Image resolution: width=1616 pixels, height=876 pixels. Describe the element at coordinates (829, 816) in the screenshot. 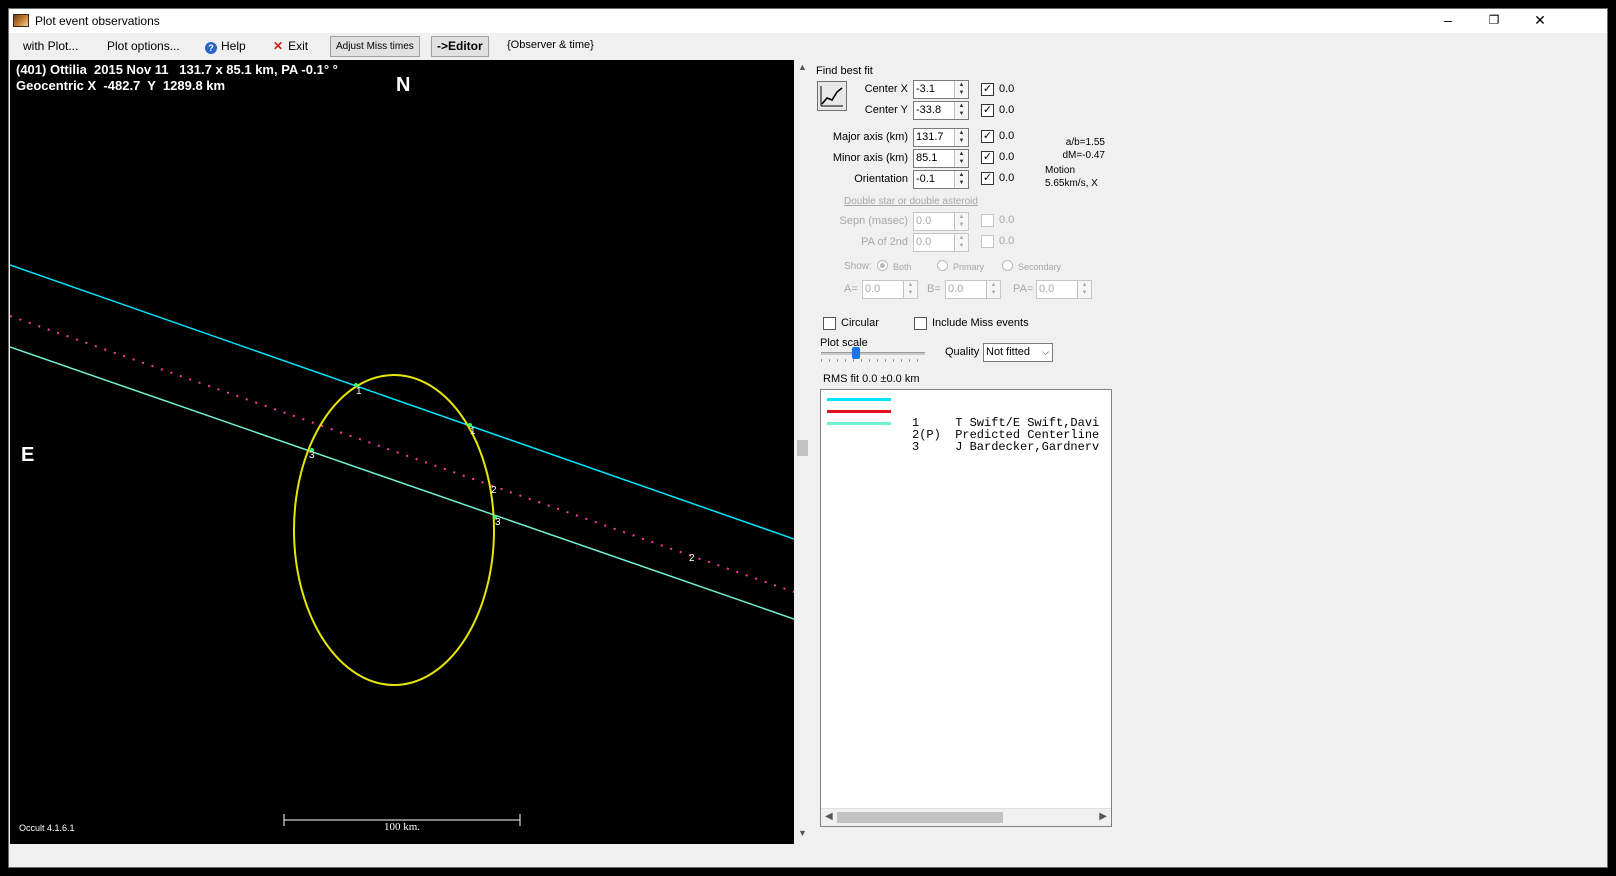

I see `scroll-left-icon: ◀` at that location.